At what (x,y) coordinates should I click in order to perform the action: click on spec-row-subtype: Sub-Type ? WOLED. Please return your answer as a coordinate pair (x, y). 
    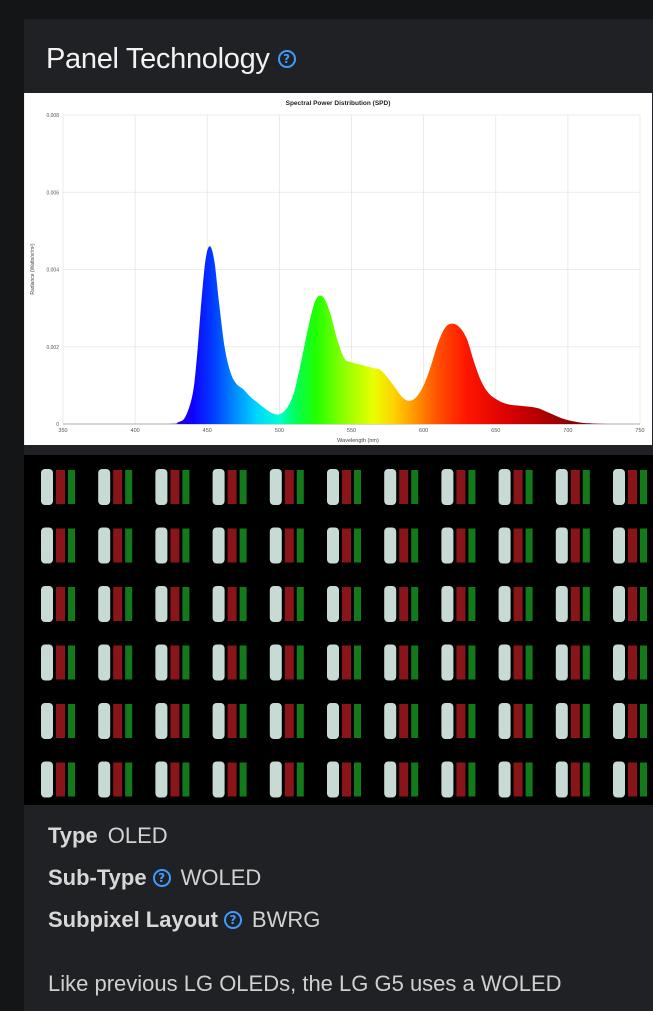
    Looking at the image, I should click on (184, 878).